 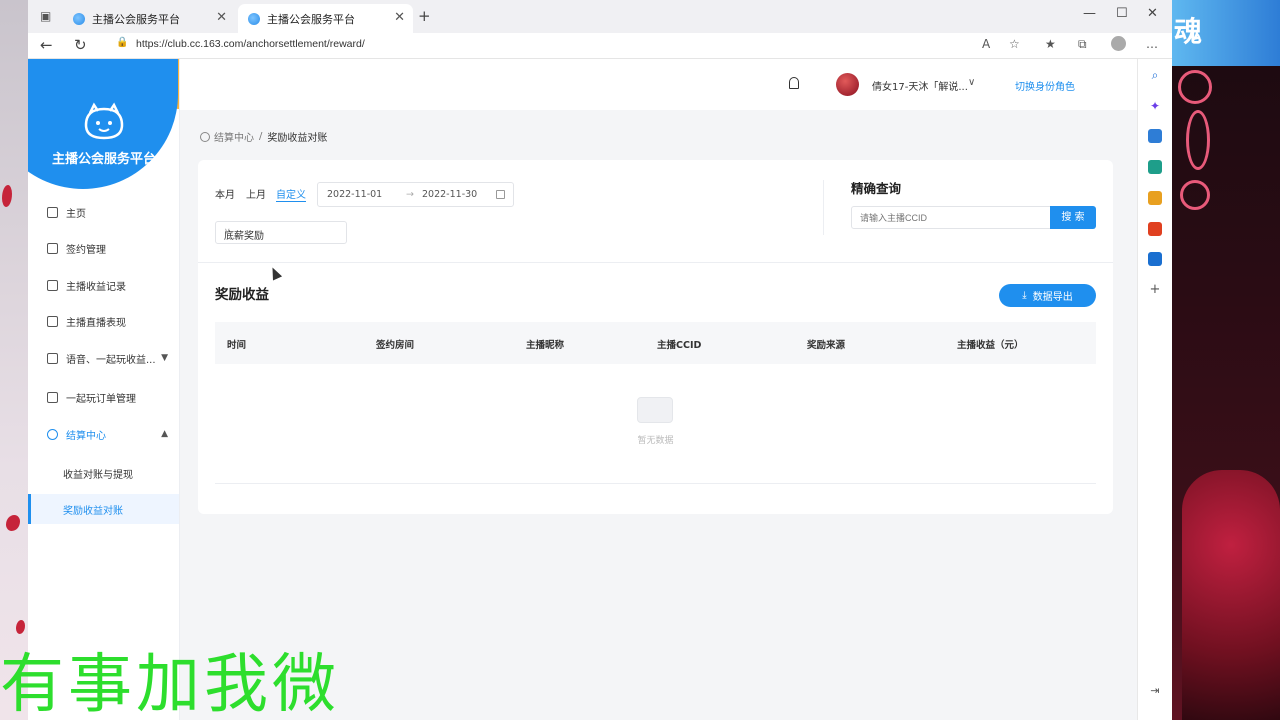 I want to click on subnav-reward-reconcile: 奖励收益对账, so click(x=103, y=509).